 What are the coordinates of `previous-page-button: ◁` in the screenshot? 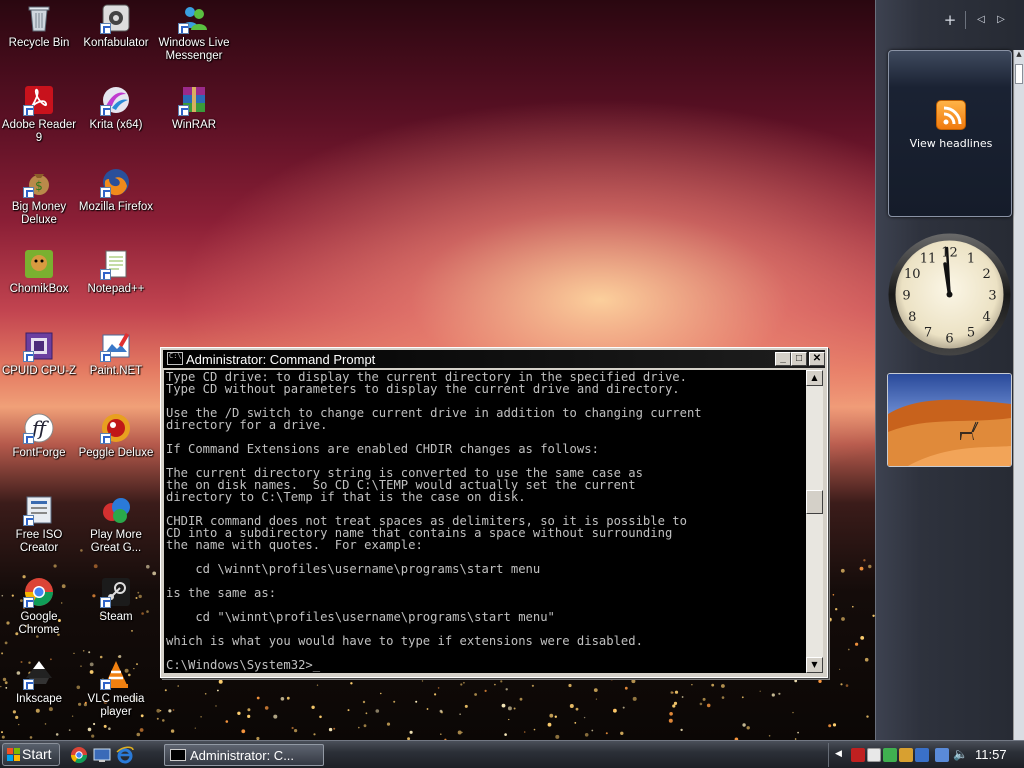 It's located at (981, 19).